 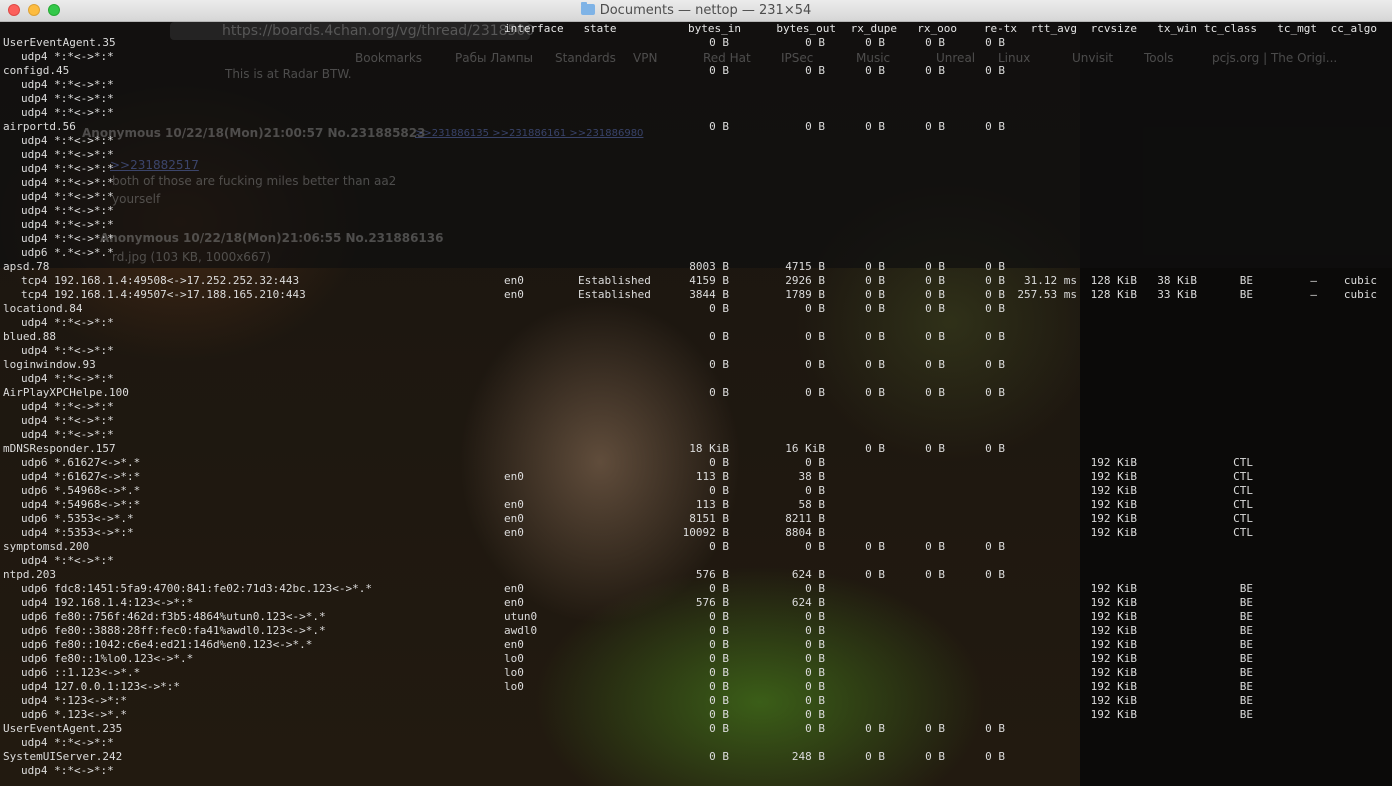 I want to click on folder-icon, so click(x=587, y=8).